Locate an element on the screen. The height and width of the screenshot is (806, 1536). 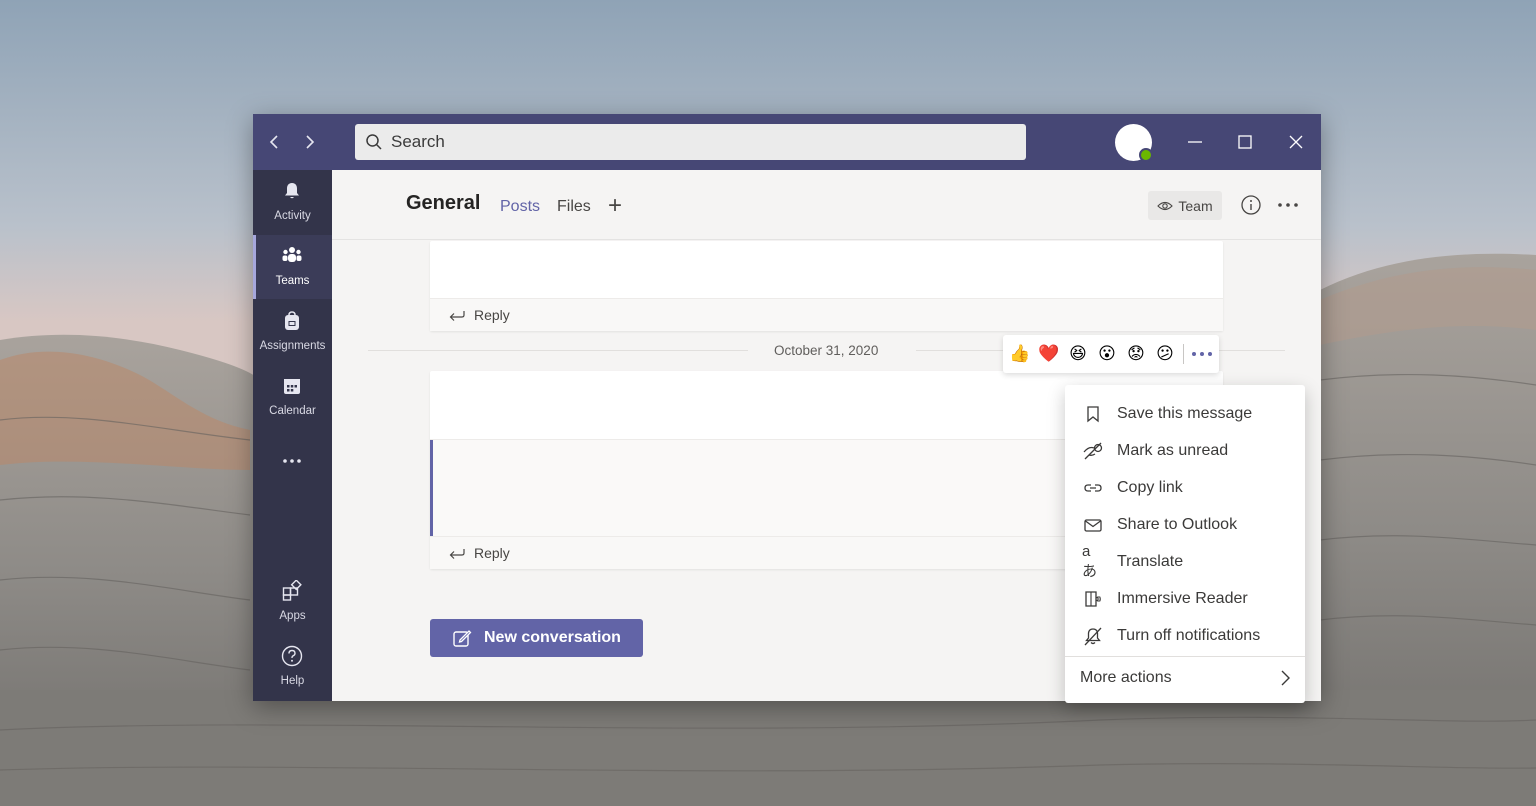
sad-reaction-icon: 😟 is located at coordinates (1136, 354).